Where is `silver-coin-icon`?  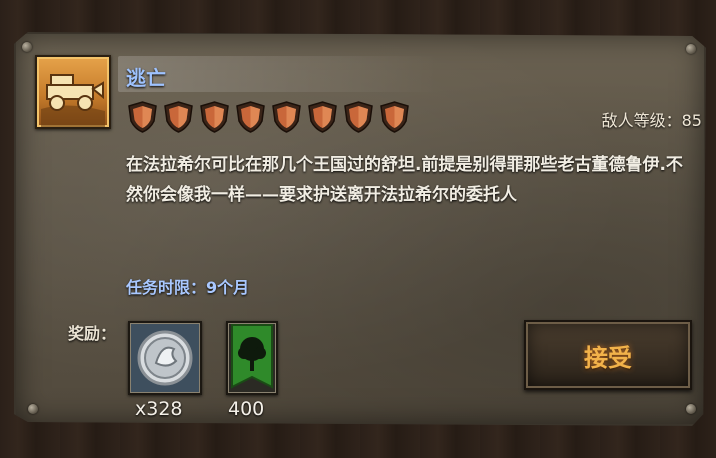
silver-coin-icon is located at coordinates (165, 358).